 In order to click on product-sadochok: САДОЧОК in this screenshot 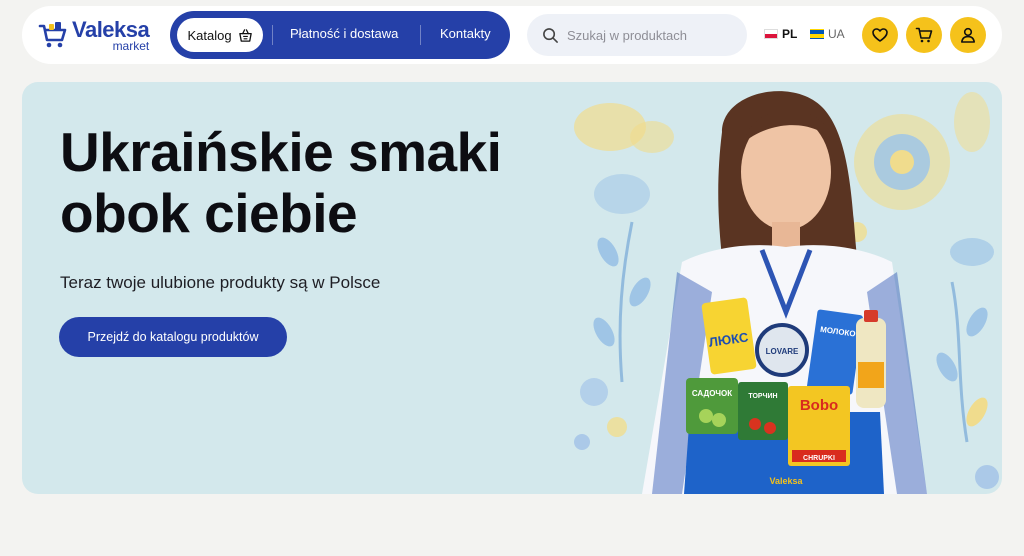, I will do `click(712, 406)`.